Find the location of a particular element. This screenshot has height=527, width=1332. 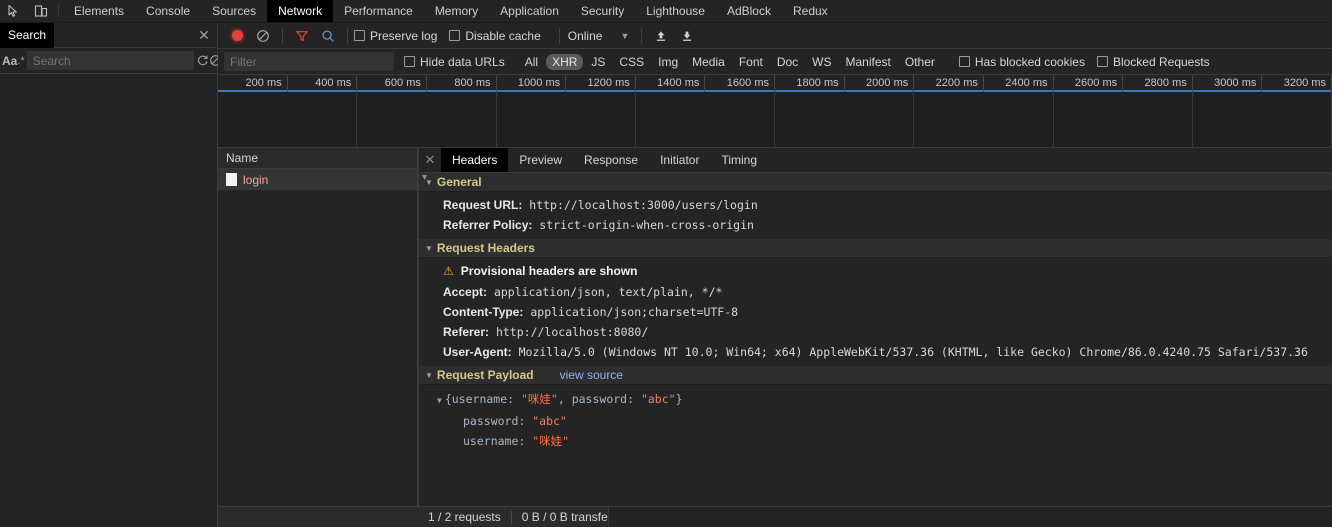

detail-tab-response: Response is located at coordinates (611, 160).